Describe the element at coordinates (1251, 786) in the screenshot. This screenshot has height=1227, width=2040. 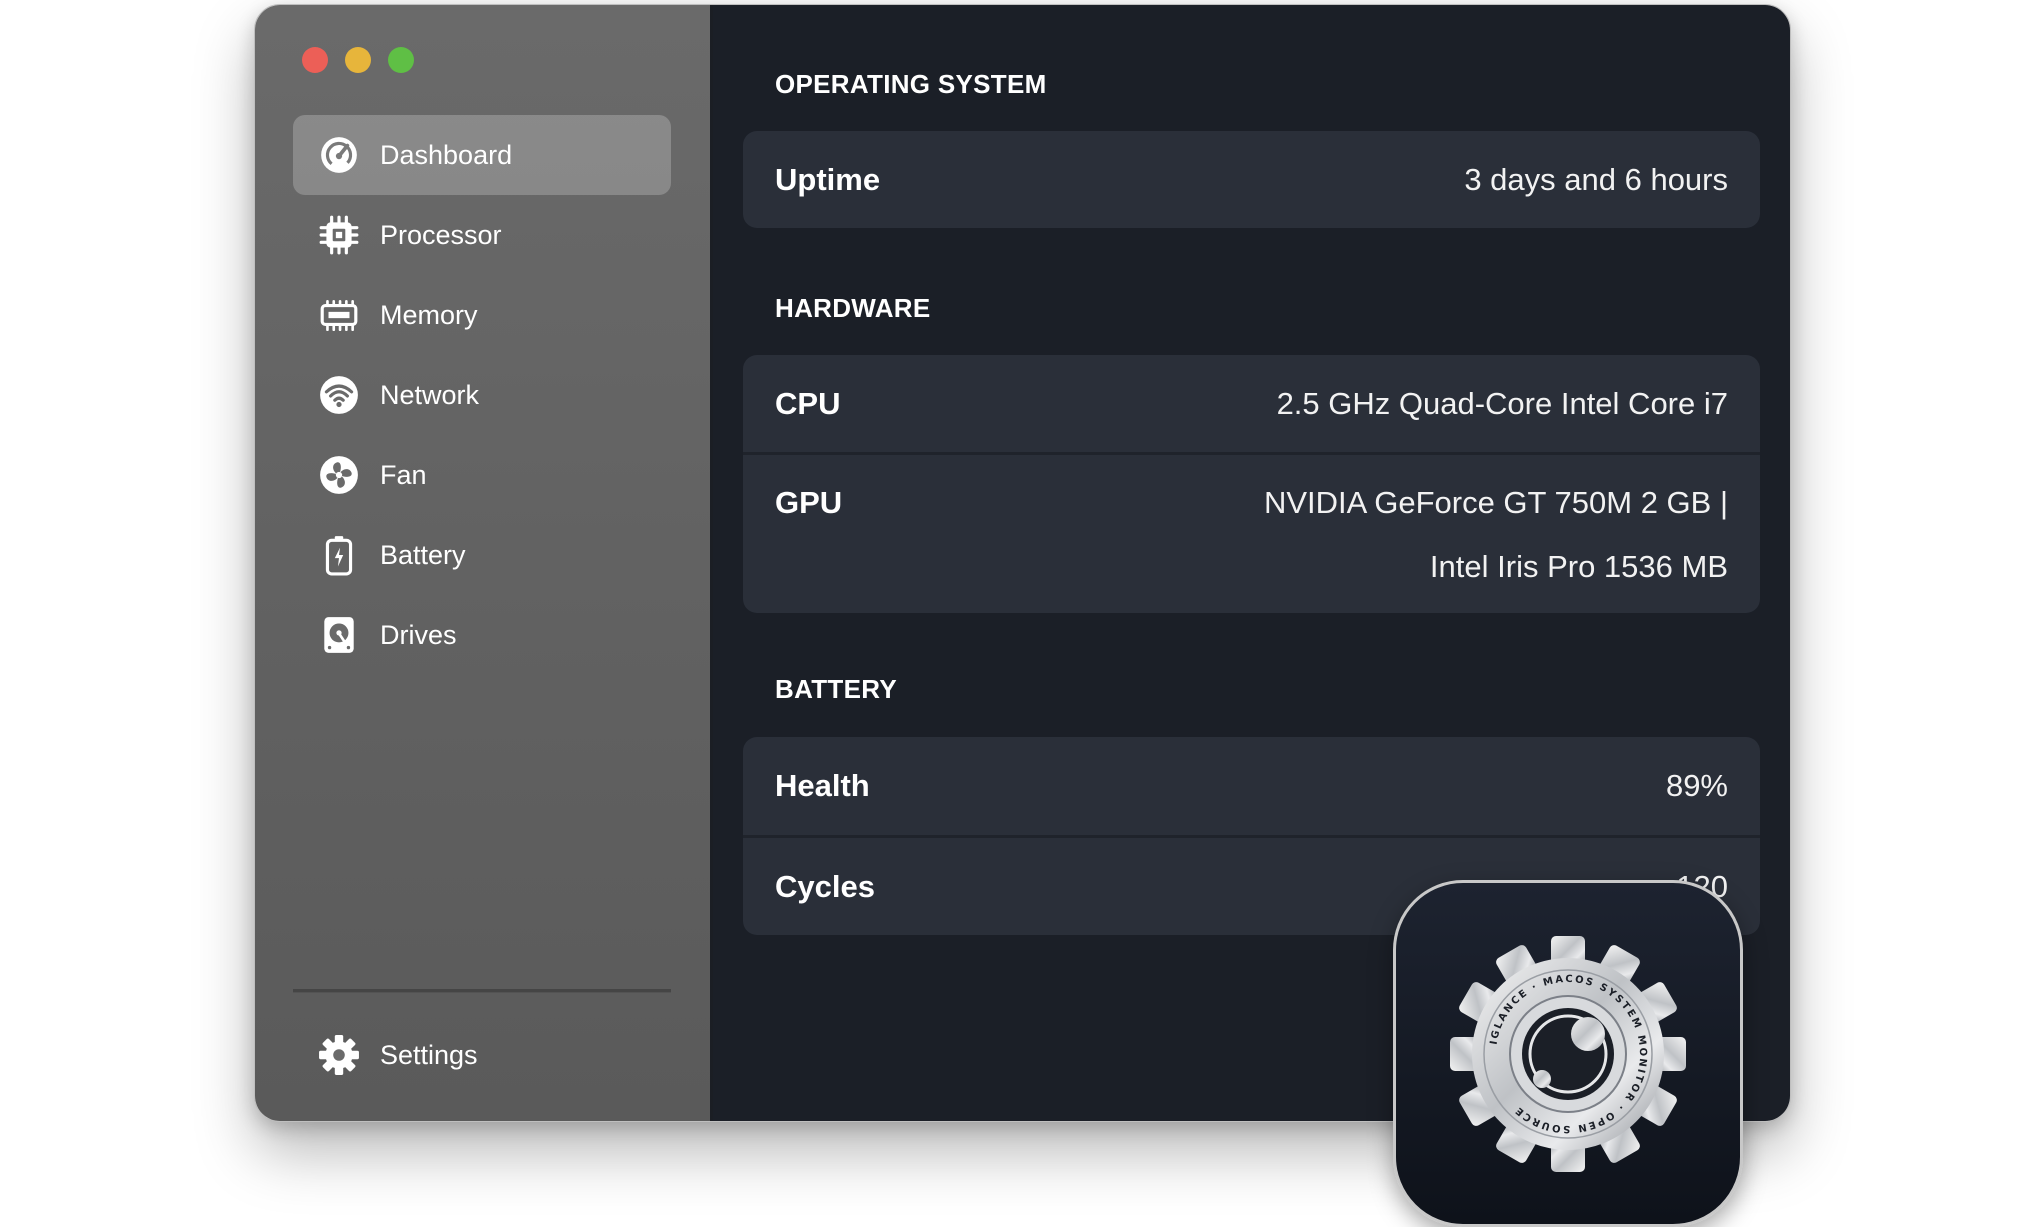
I see `health-row: Health 89%` at that location.